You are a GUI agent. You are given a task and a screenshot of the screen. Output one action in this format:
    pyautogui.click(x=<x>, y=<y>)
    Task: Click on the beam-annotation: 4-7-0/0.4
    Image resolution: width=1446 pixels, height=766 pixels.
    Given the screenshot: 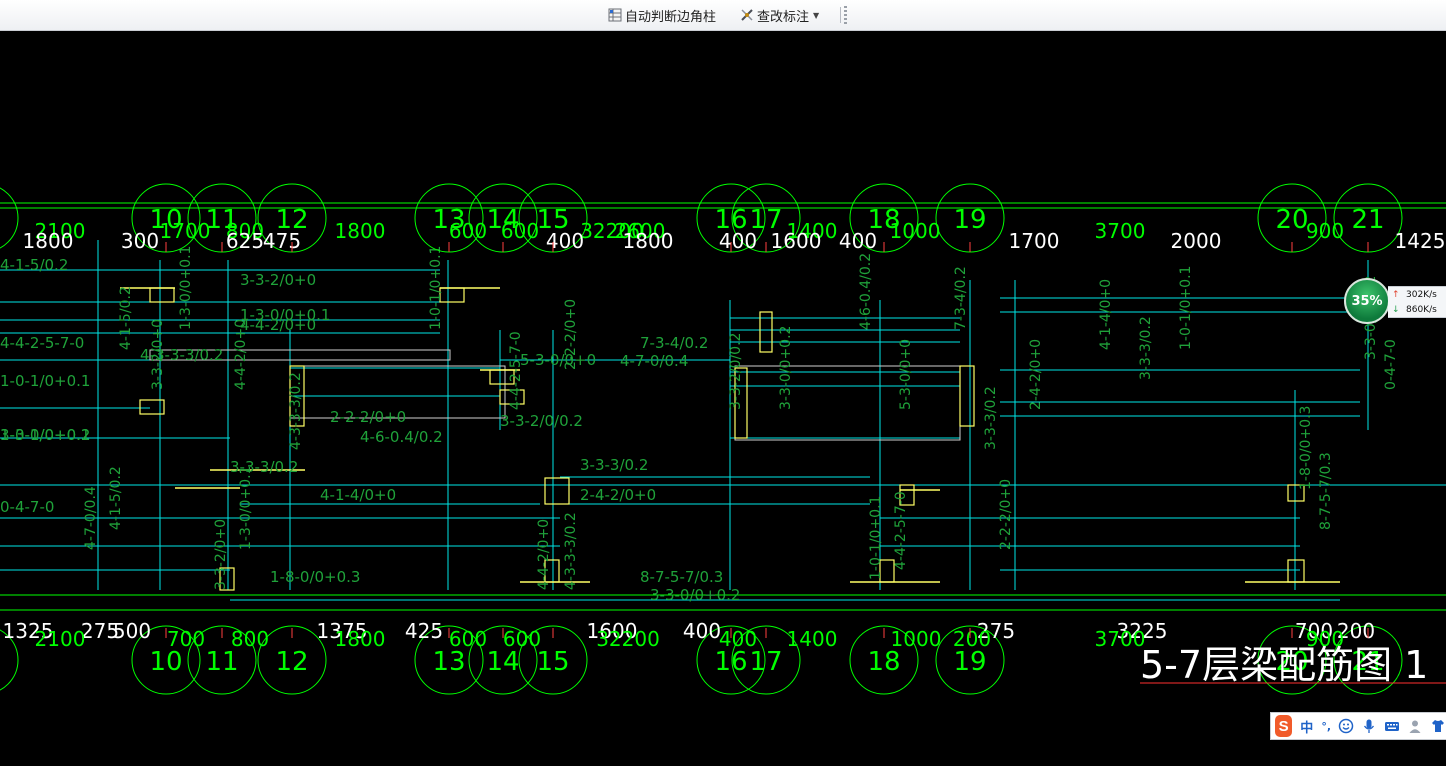 What is the action you would take?
    pyautogui.click(x=654, y=361)
    